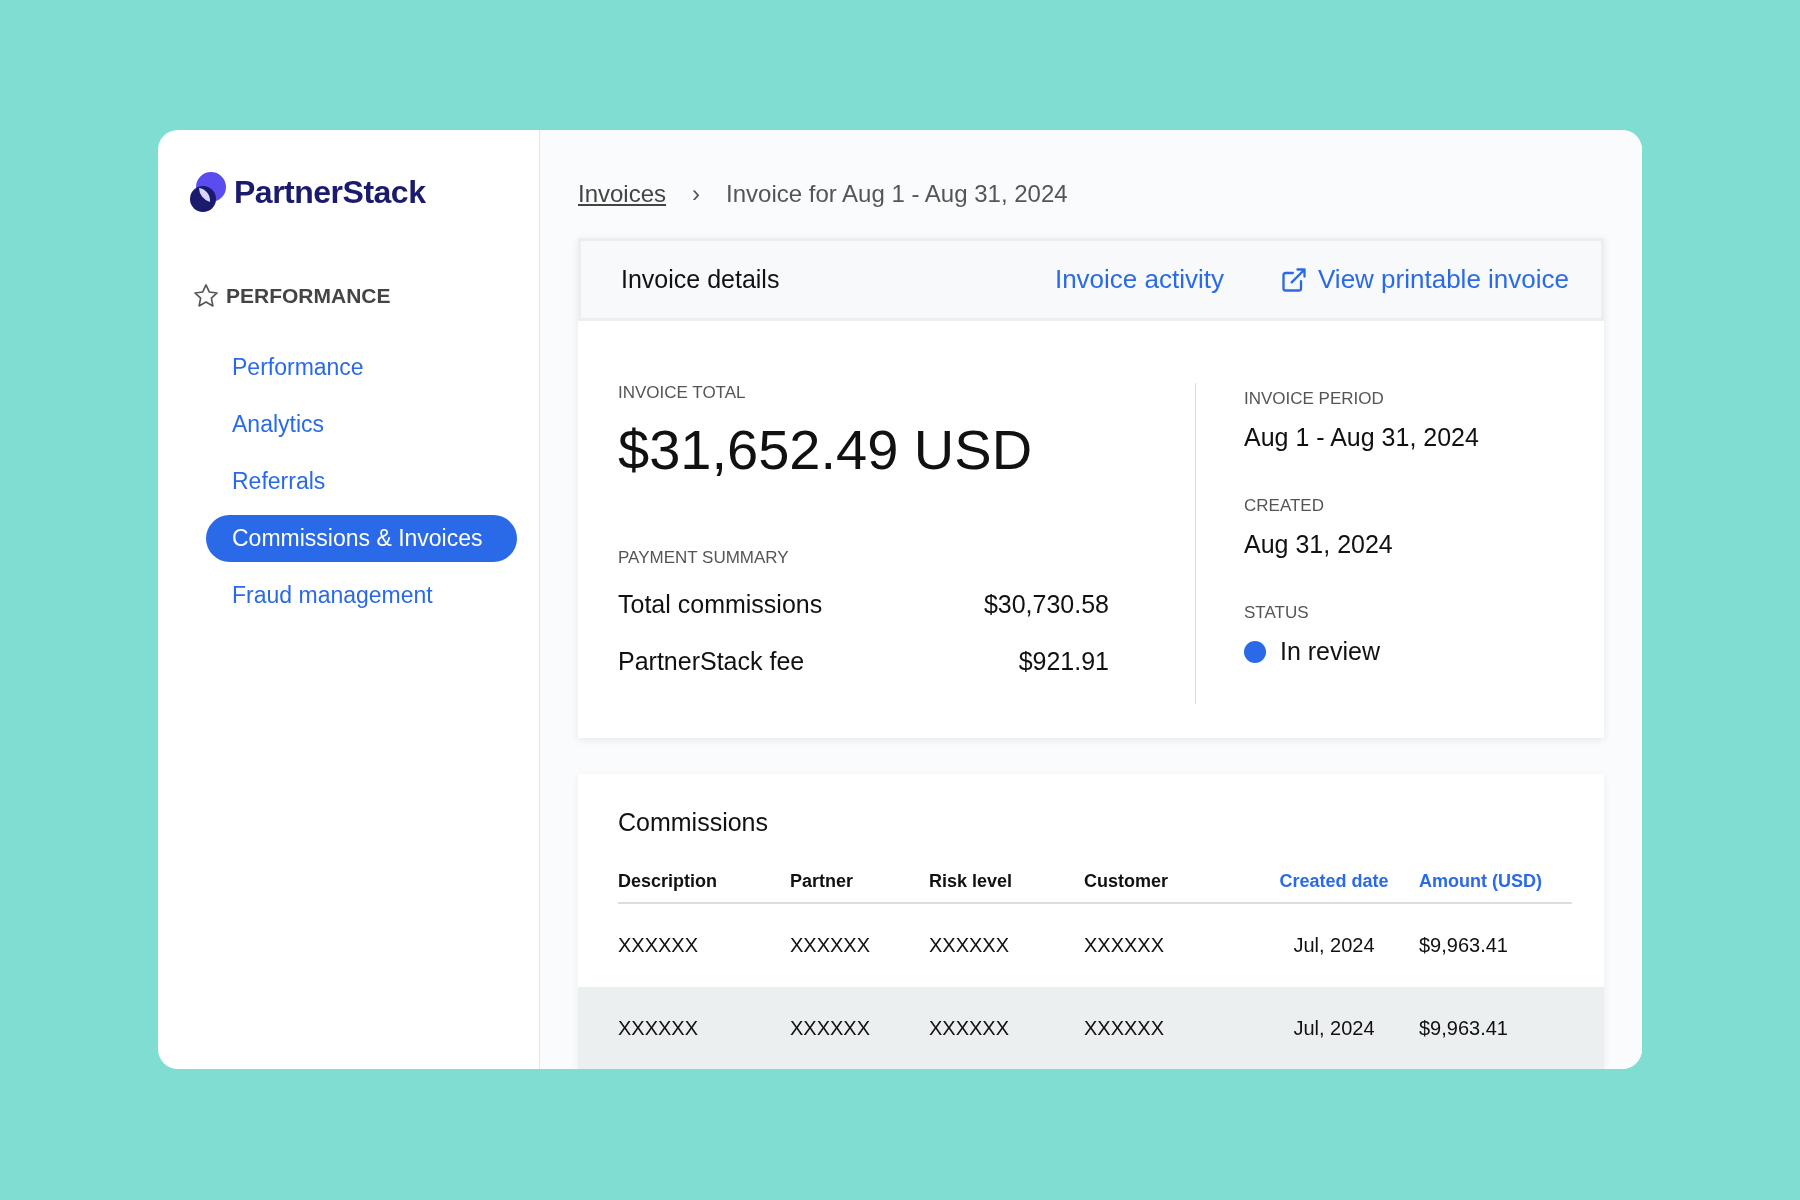 The image size is (1800, 1200). I want to click on section-heading: PERFORMANCE, so click(308, 296).